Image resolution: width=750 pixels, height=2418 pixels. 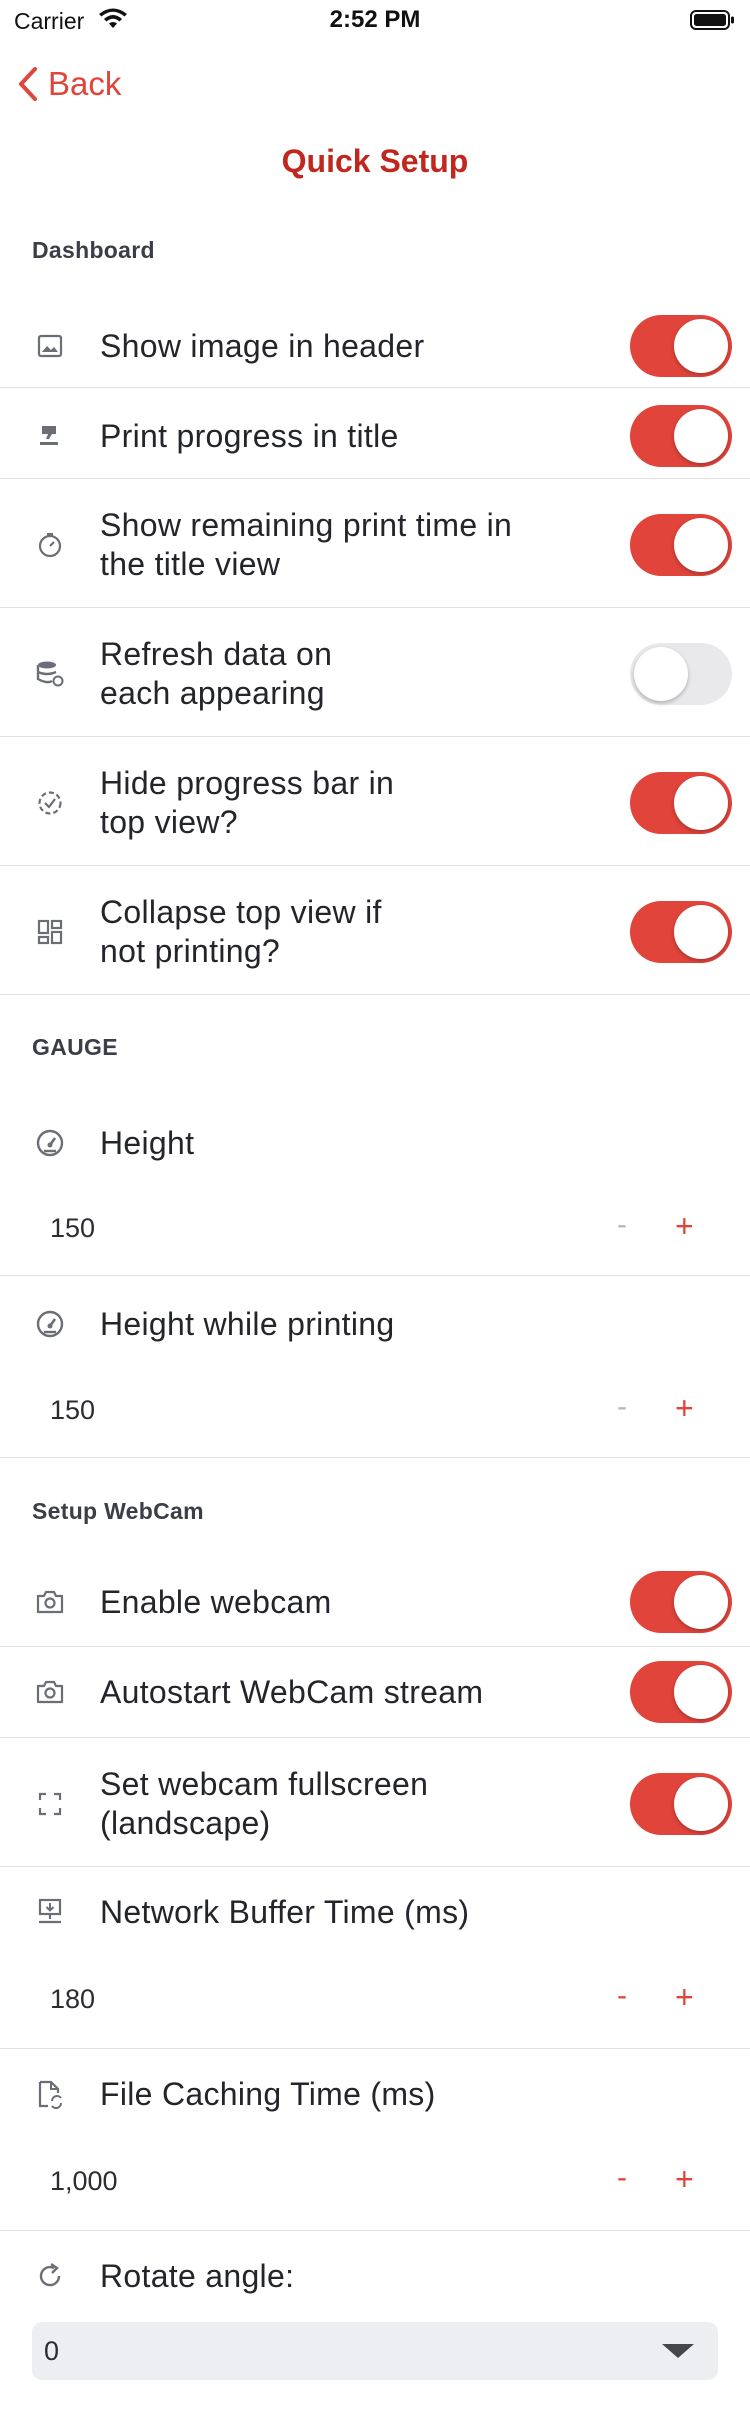 What do you see at coordinates (50, 803) in the screenshot?
I see `progress-check-icon` at bounding box center [50, 803].